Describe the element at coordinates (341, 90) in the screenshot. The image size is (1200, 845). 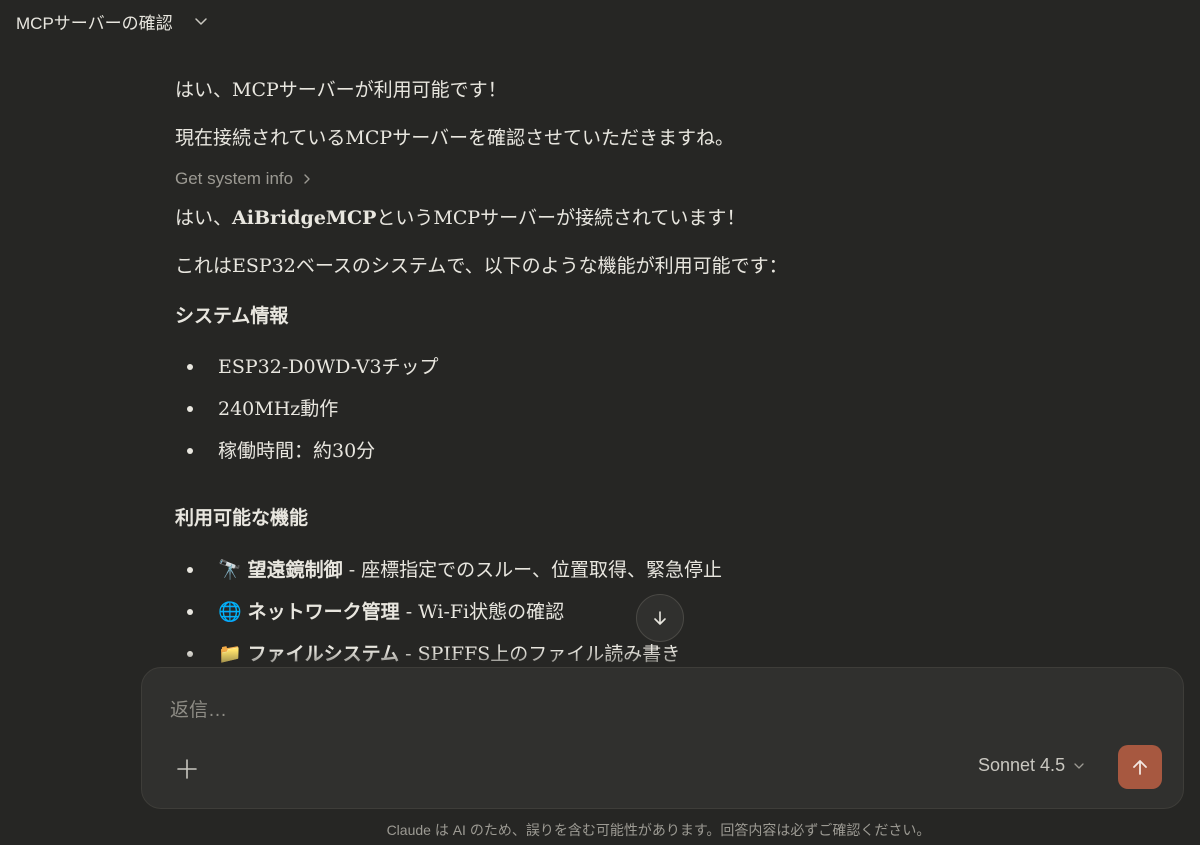
I see `message-paragraph: はい、MCPサーバーが利用可能です！` at that location.